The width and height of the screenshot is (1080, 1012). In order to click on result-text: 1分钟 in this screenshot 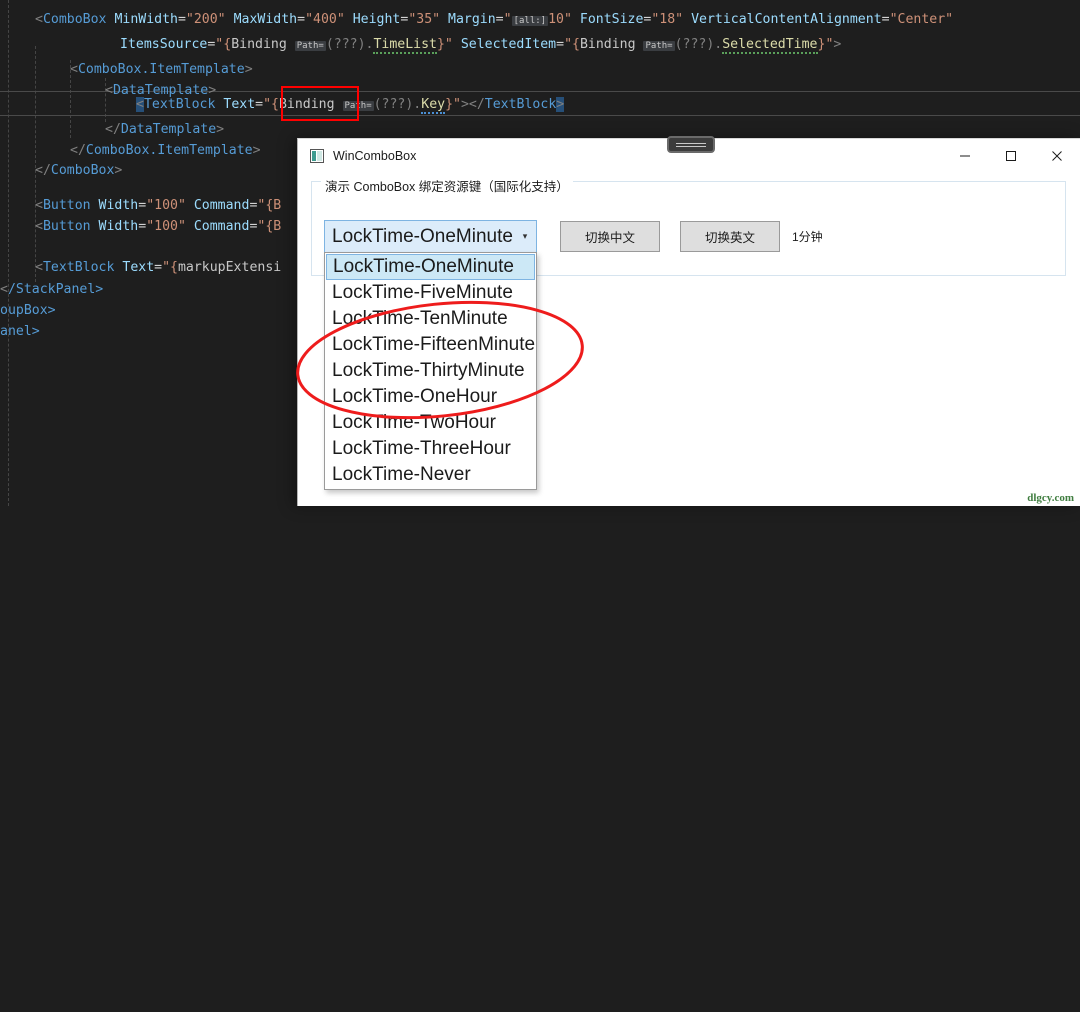, I will do `click(807, 237)`.